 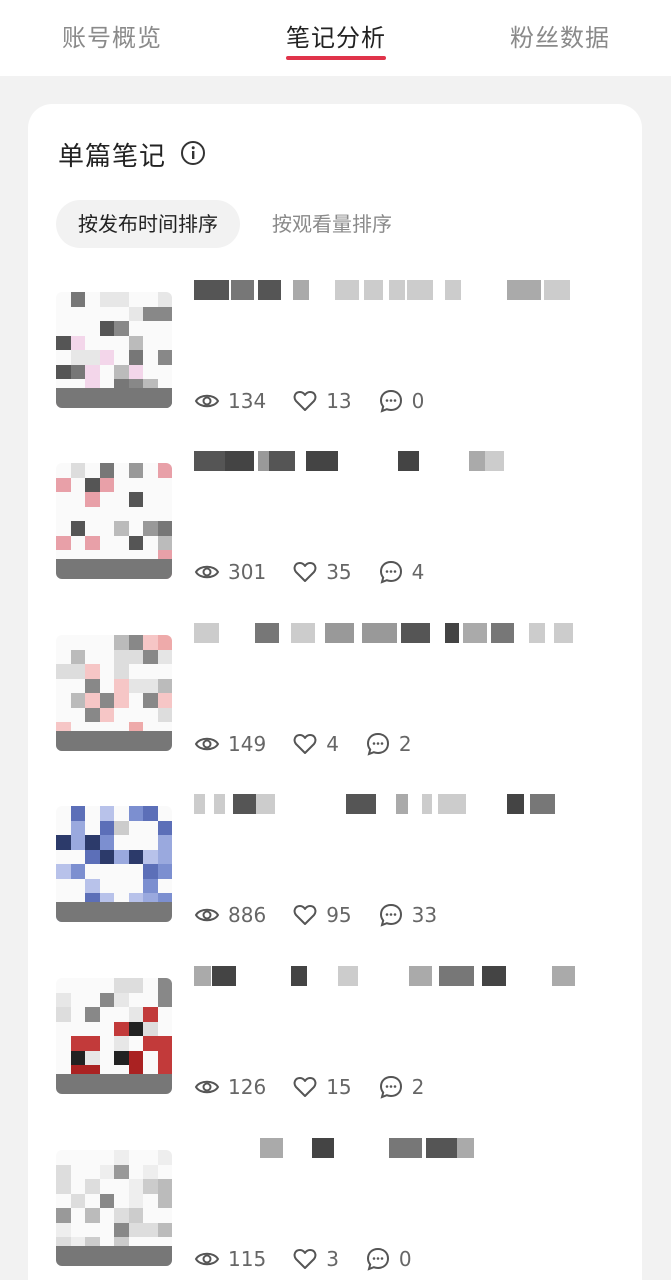 I want to click on views-stat: 301, so click(x=230, y=572).